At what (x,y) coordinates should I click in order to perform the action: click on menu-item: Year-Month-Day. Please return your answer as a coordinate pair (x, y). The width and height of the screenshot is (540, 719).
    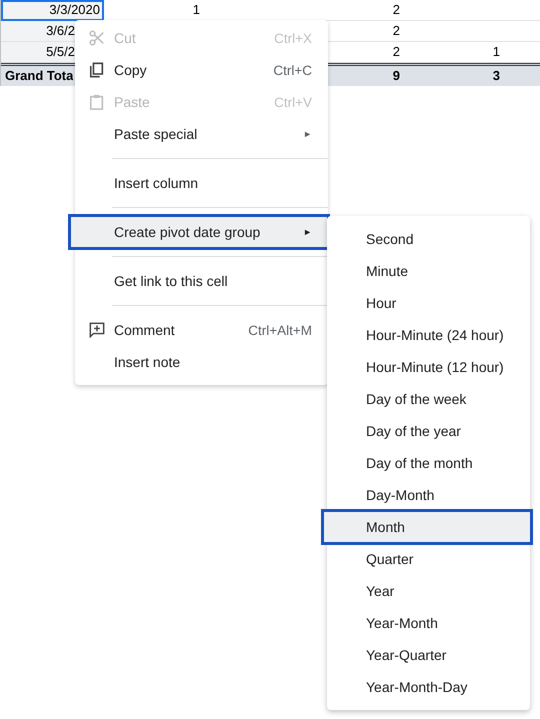
    Looking at the image, I should click on (428, 687).